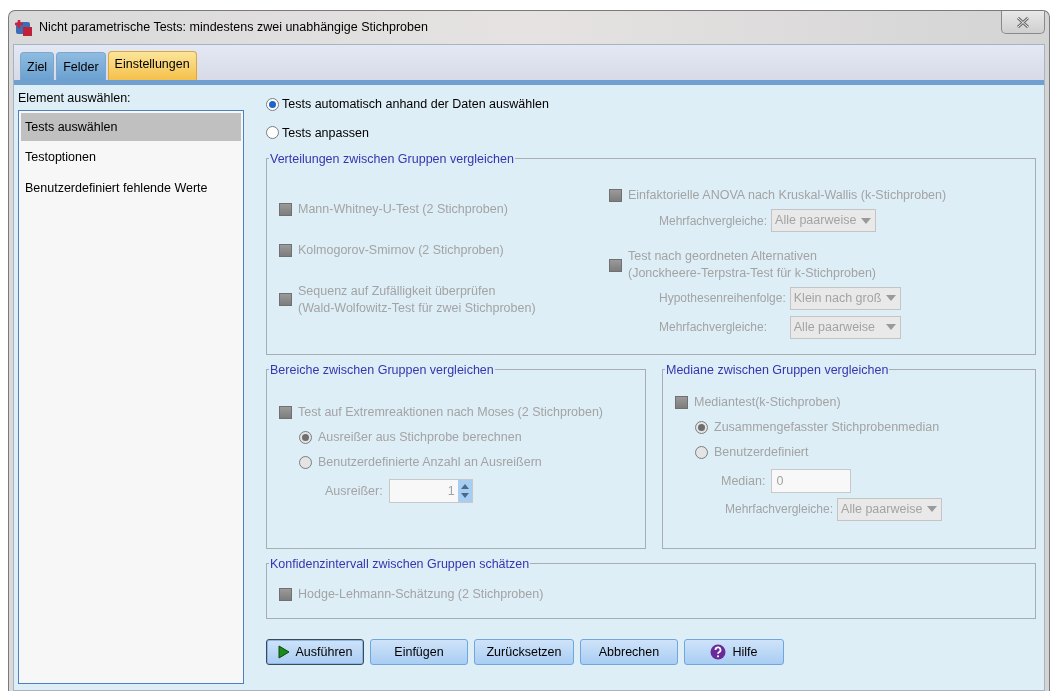 The width and height of the screenshot is (1054, 691). Describe the element at coordinates (75, 98) in the screenshot. I see `list-label: Element auswählen:` at that location.